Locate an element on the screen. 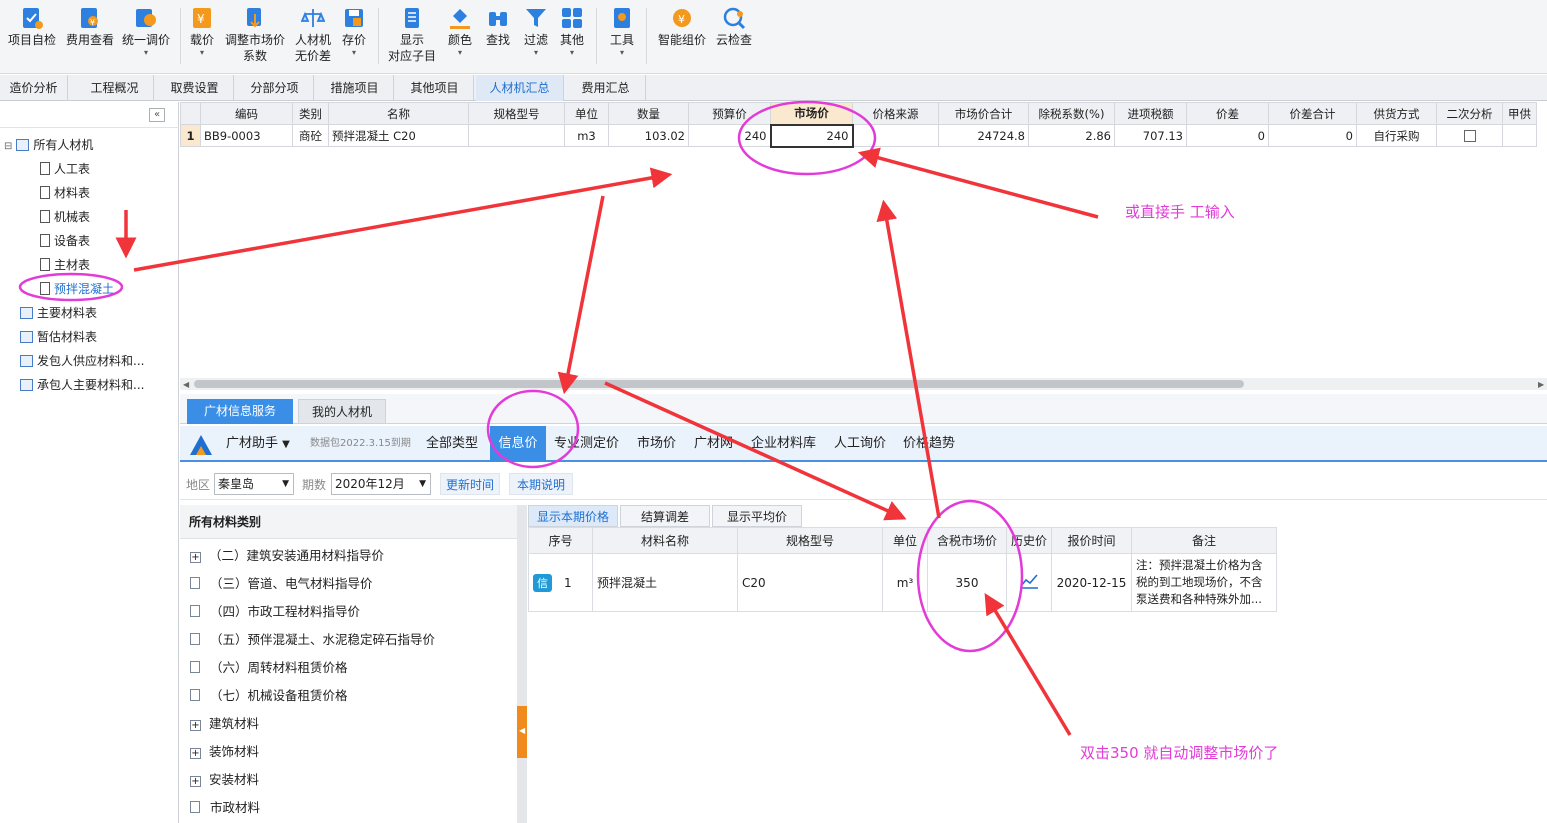 The width and height of the screenshot is (1547, 823). cell-price-diff-total: 0 is located at coordinates (1312, 135).